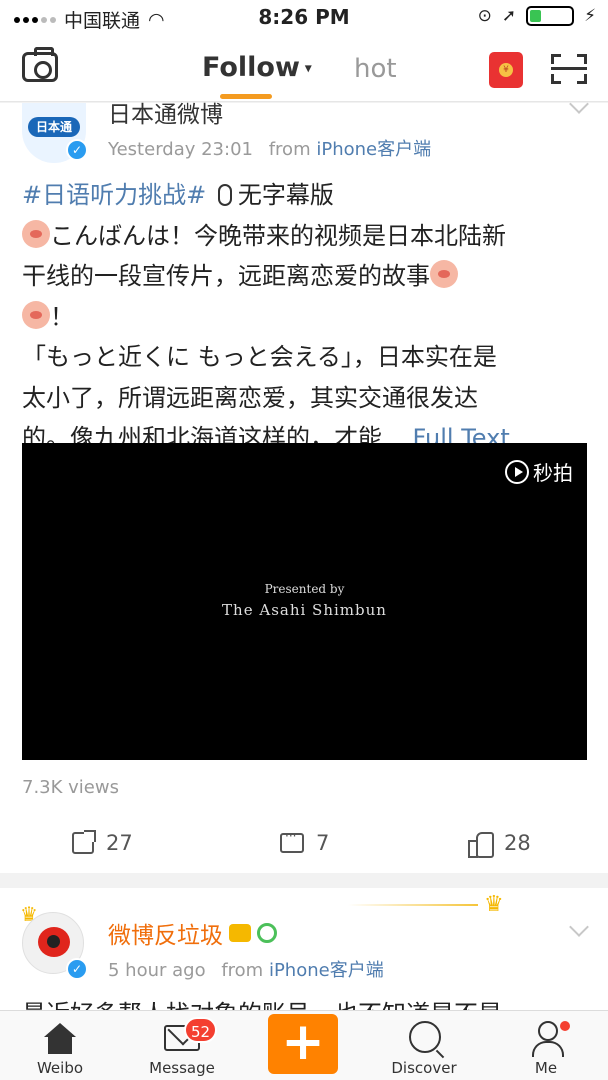 This screenshot has height=1080, width=608. Describe the element at coordinates (62, 316) in the screenshot. I see `text-line: ！` at that location.